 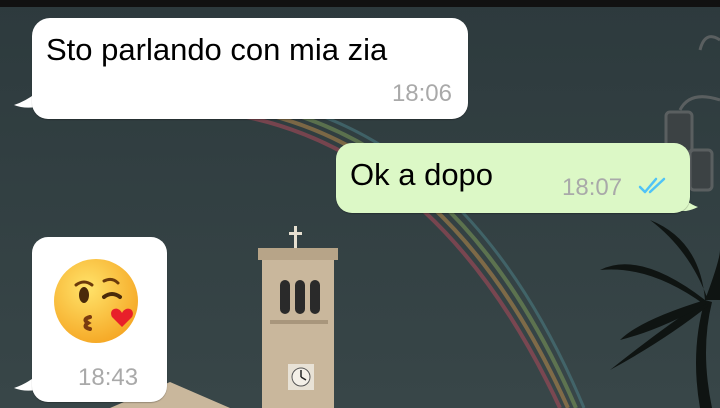 What do you see at coordinates (592, 187) in the screenshot?
I see `message-timestamp: 18:07` at bounding box center [592, 187].